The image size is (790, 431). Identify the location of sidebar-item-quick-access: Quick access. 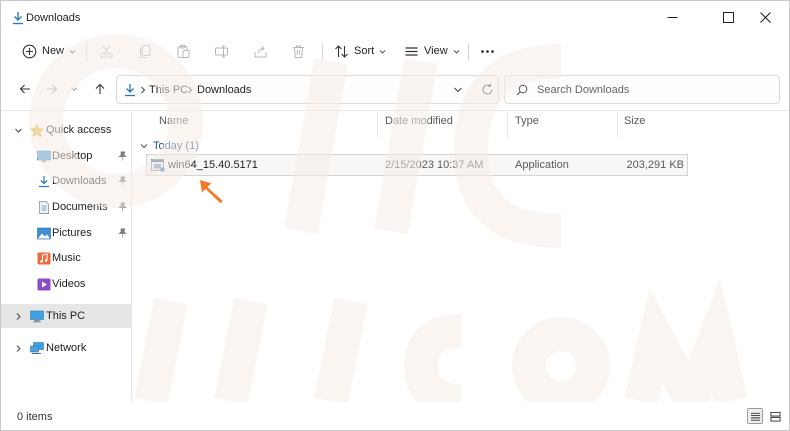
(66, 130).